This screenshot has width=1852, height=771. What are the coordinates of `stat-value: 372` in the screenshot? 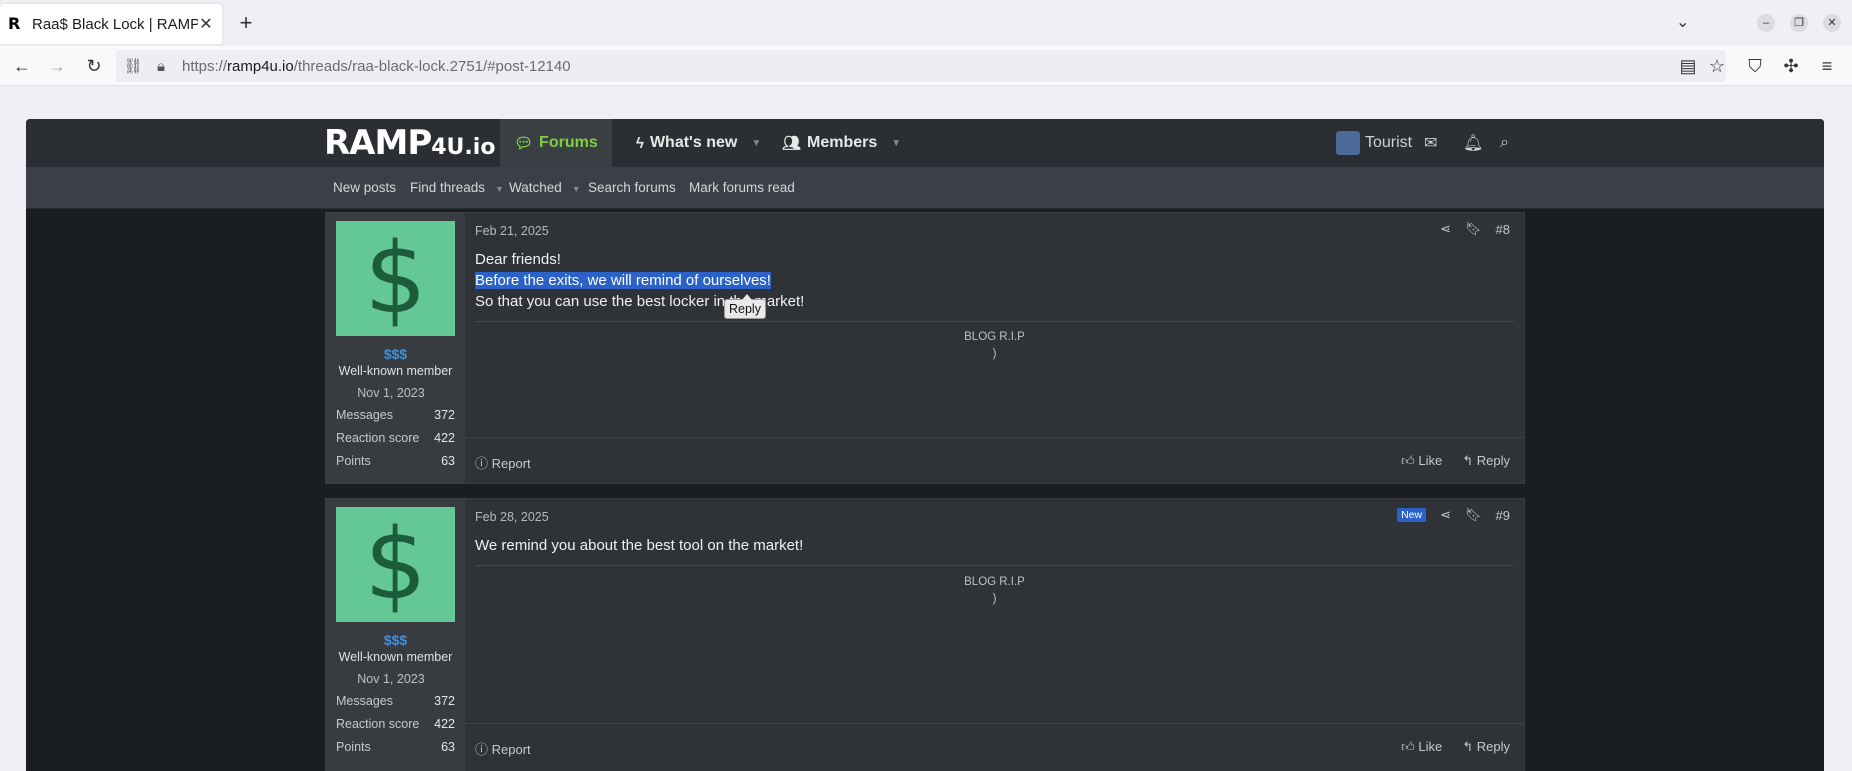 It's located at (444, 701).